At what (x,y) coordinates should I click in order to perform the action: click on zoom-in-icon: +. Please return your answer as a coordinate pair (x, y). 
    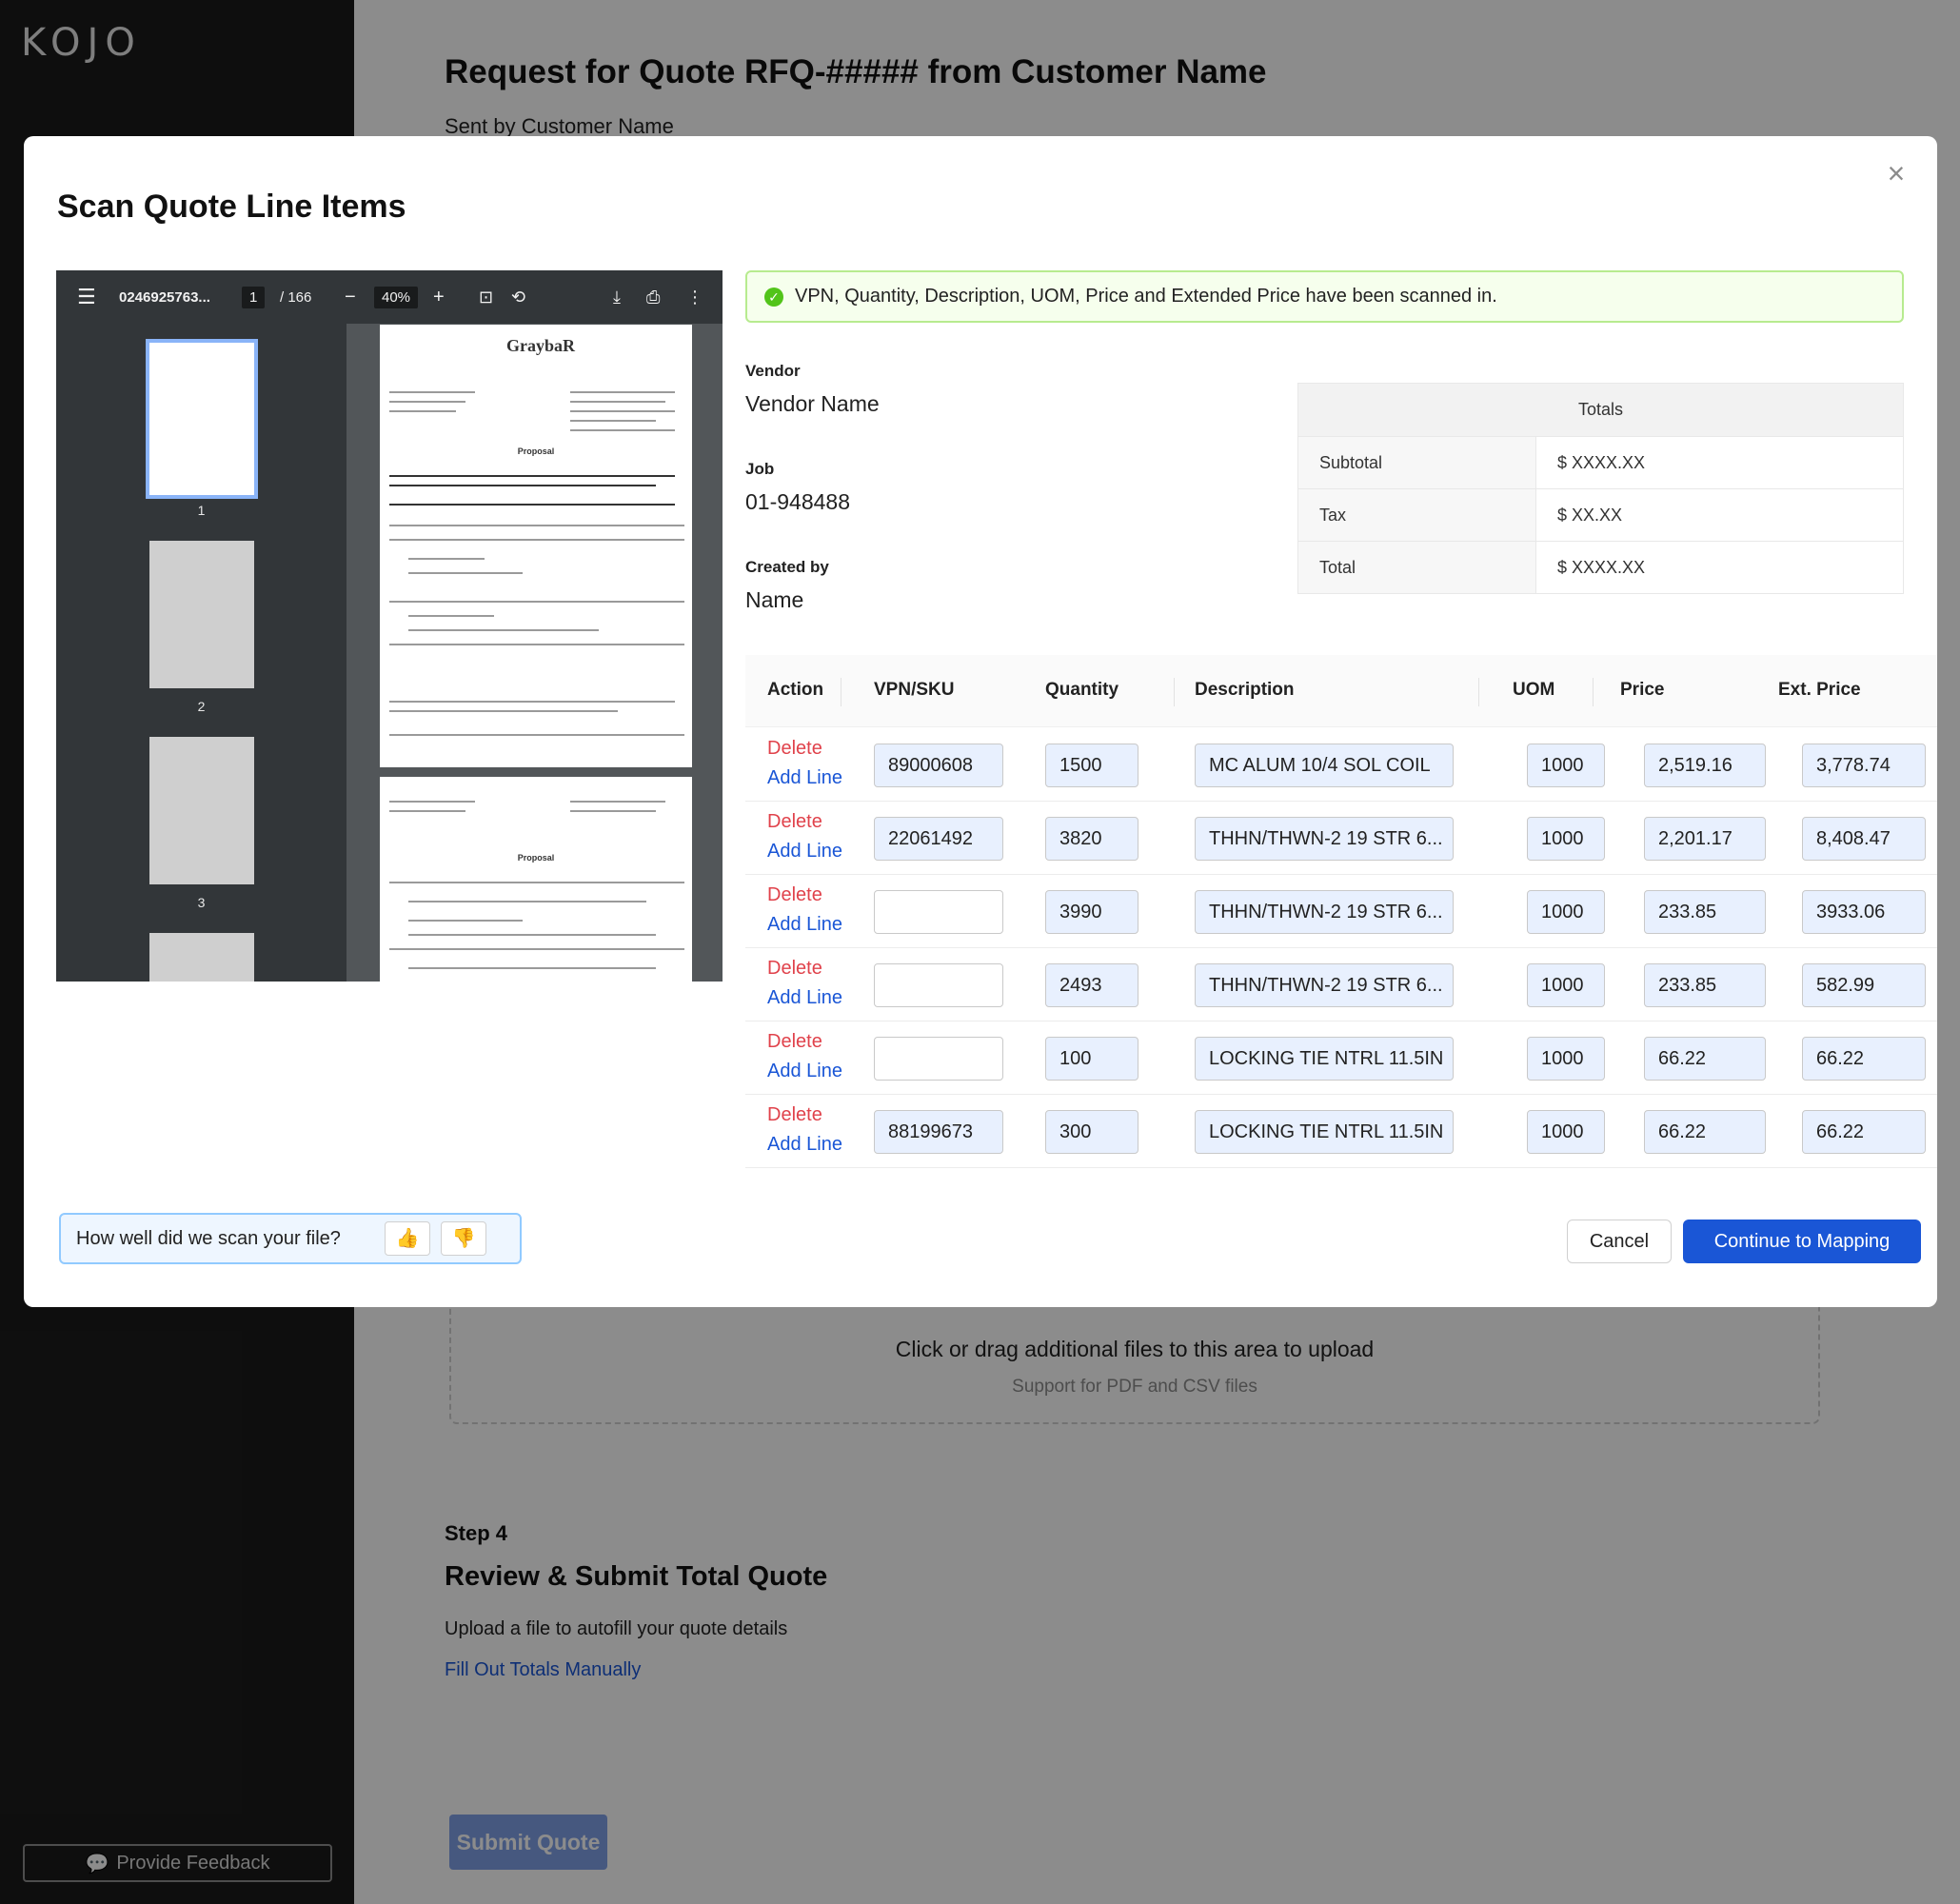
    Looking at the image, I should click on (439, 297).